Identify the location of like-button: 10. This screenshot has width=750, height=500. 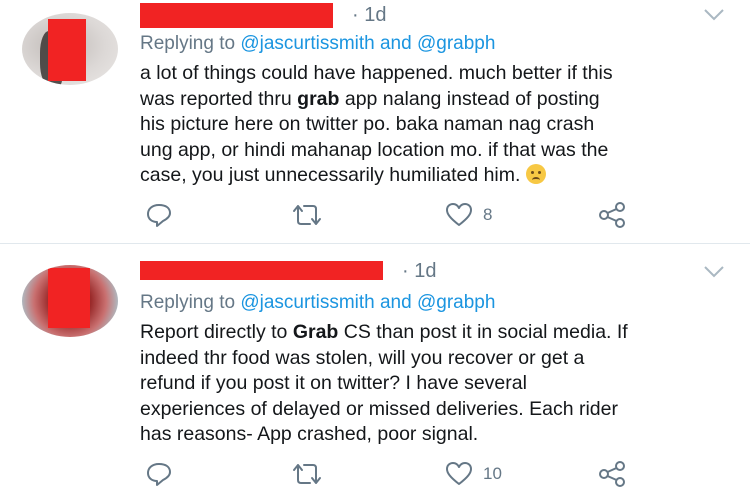
(473, 474).